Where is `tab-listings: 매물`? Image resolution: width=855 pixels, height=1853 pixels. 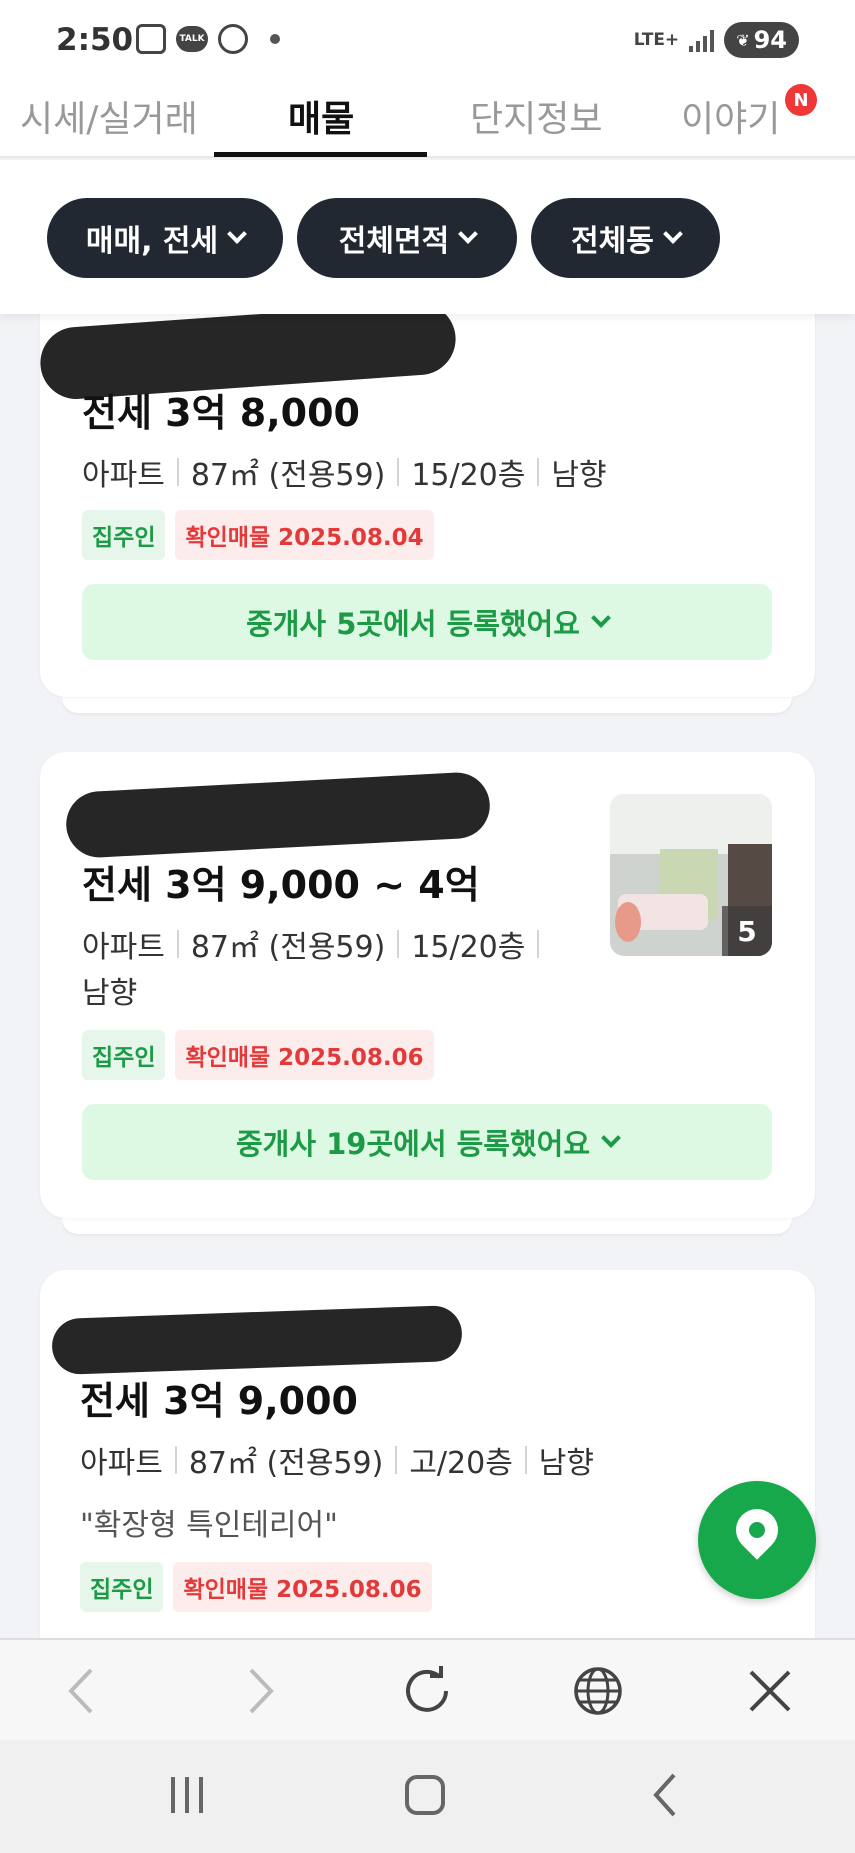 tab-listings: 매물 is located at coordinates (321, 116).